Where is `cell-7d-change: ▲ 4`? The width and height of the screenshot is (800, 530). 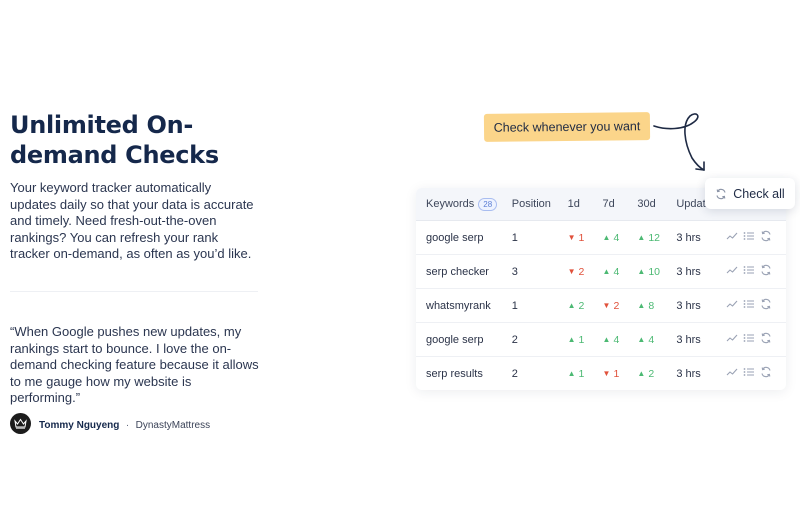 cell-7d-change: ▲ 4 is located at coordinates (611, 238).